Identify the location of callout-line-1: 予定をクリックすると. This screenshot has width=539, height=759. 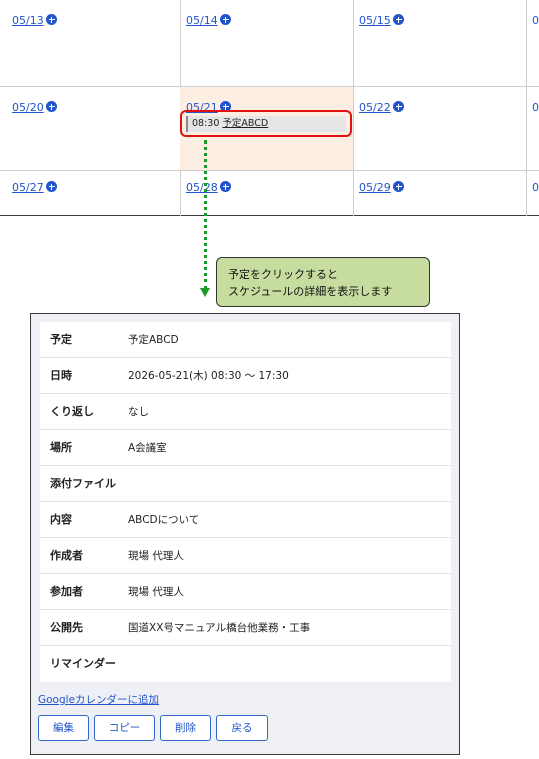
(283, 274).